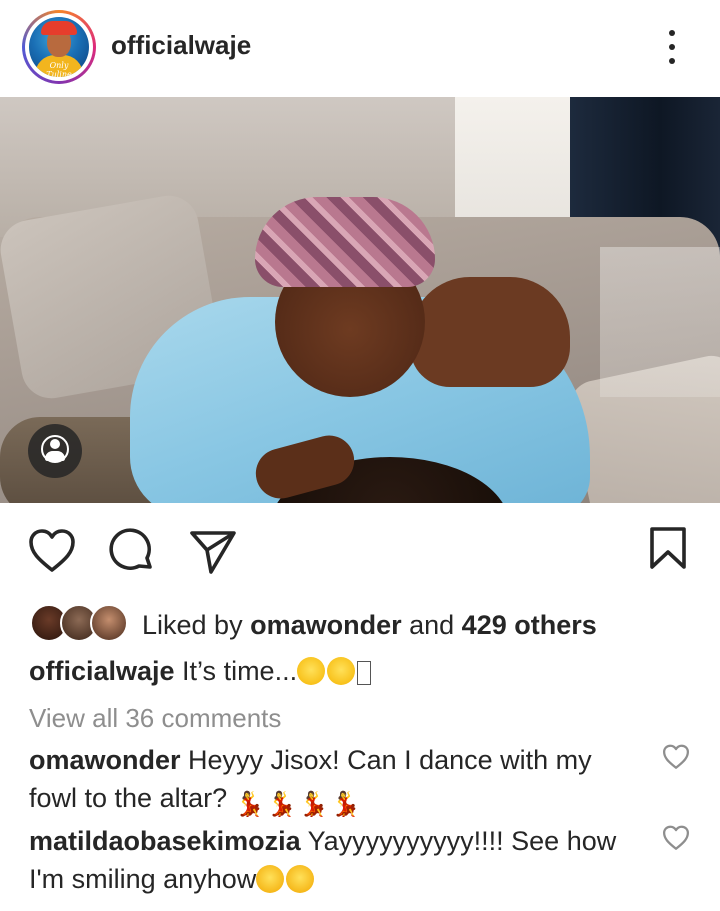  I want to click on liked-by-avatars, so click(80, 624).